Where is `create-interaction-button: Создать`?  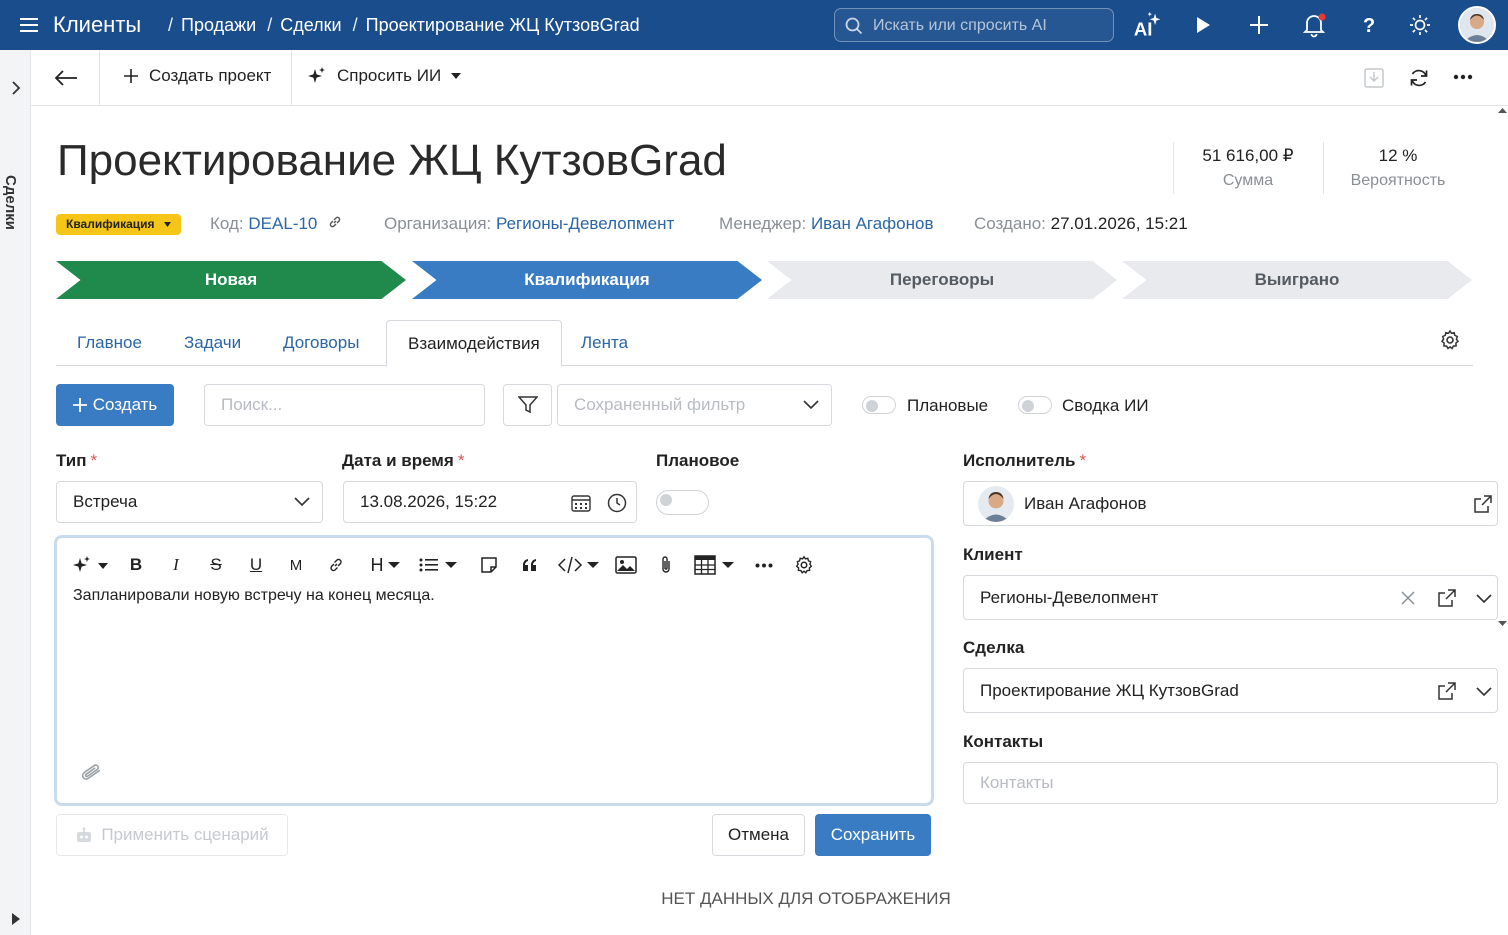 create-interaction-button: Создать is located at coordinates (115, 405).